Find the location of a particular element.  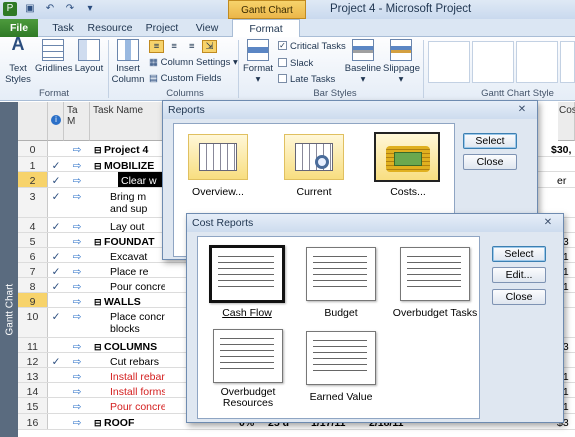

task-name-cell: ⊟ Project 4 is located at coordinates (127, 148).